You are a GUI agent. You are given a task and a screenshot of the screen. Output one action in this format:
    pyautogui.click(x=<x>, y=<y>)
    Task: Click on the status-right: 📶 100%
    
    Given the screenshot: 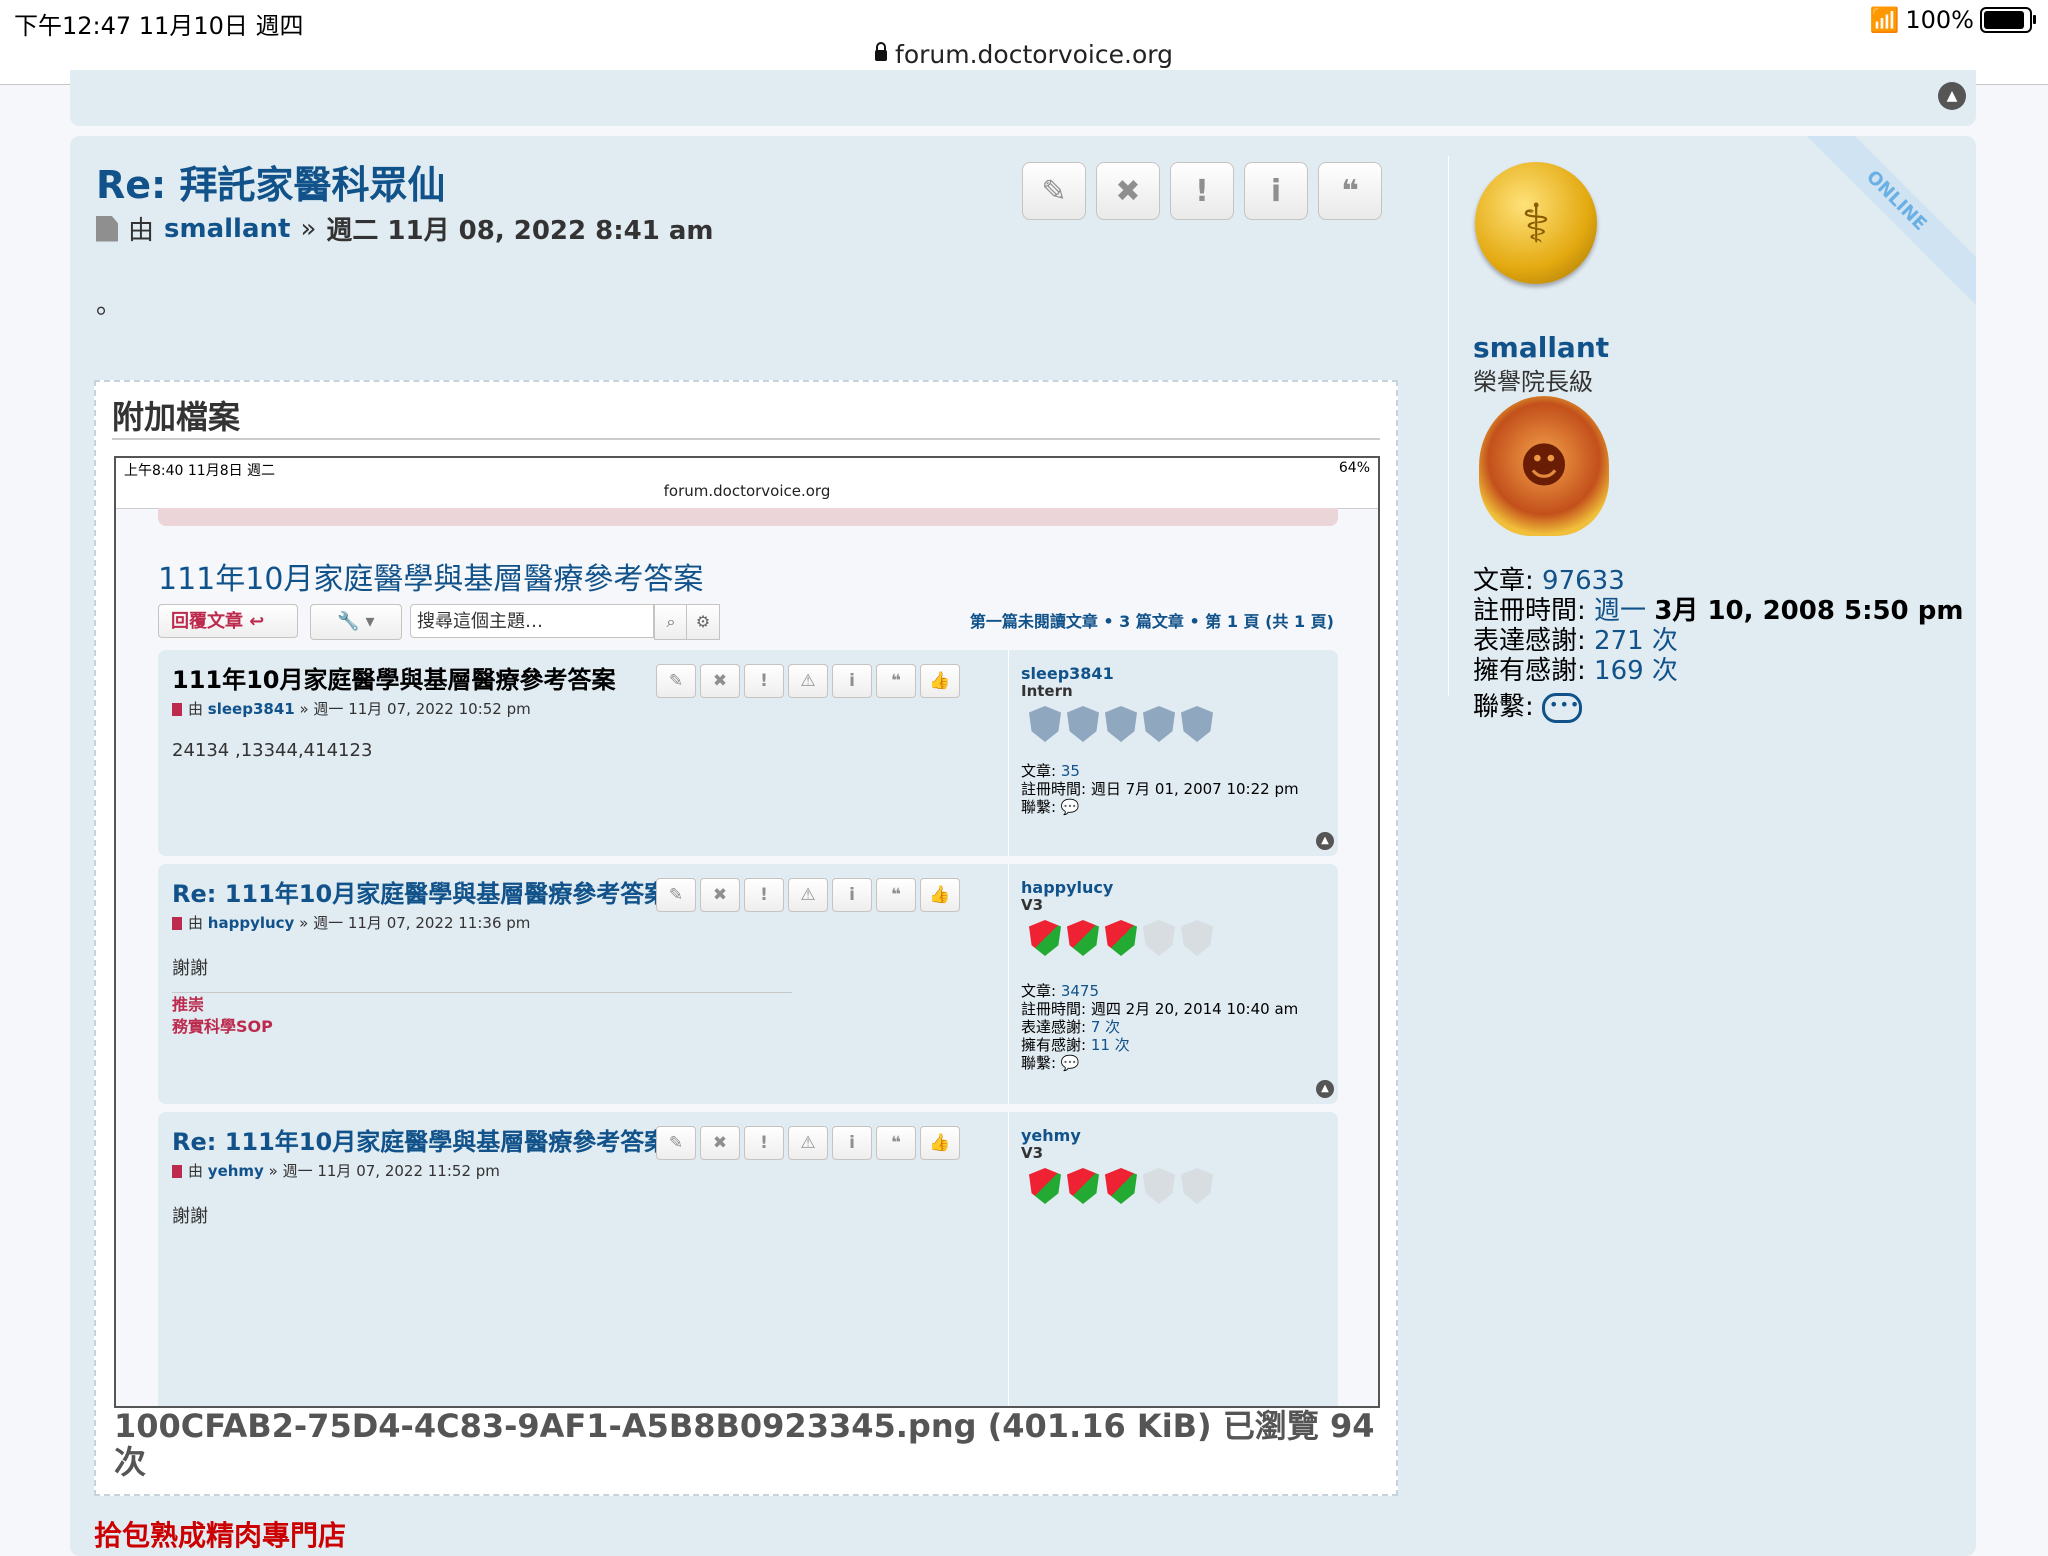 What is the action you would take?
    pyautogui.click(x=1952, y=20)
    